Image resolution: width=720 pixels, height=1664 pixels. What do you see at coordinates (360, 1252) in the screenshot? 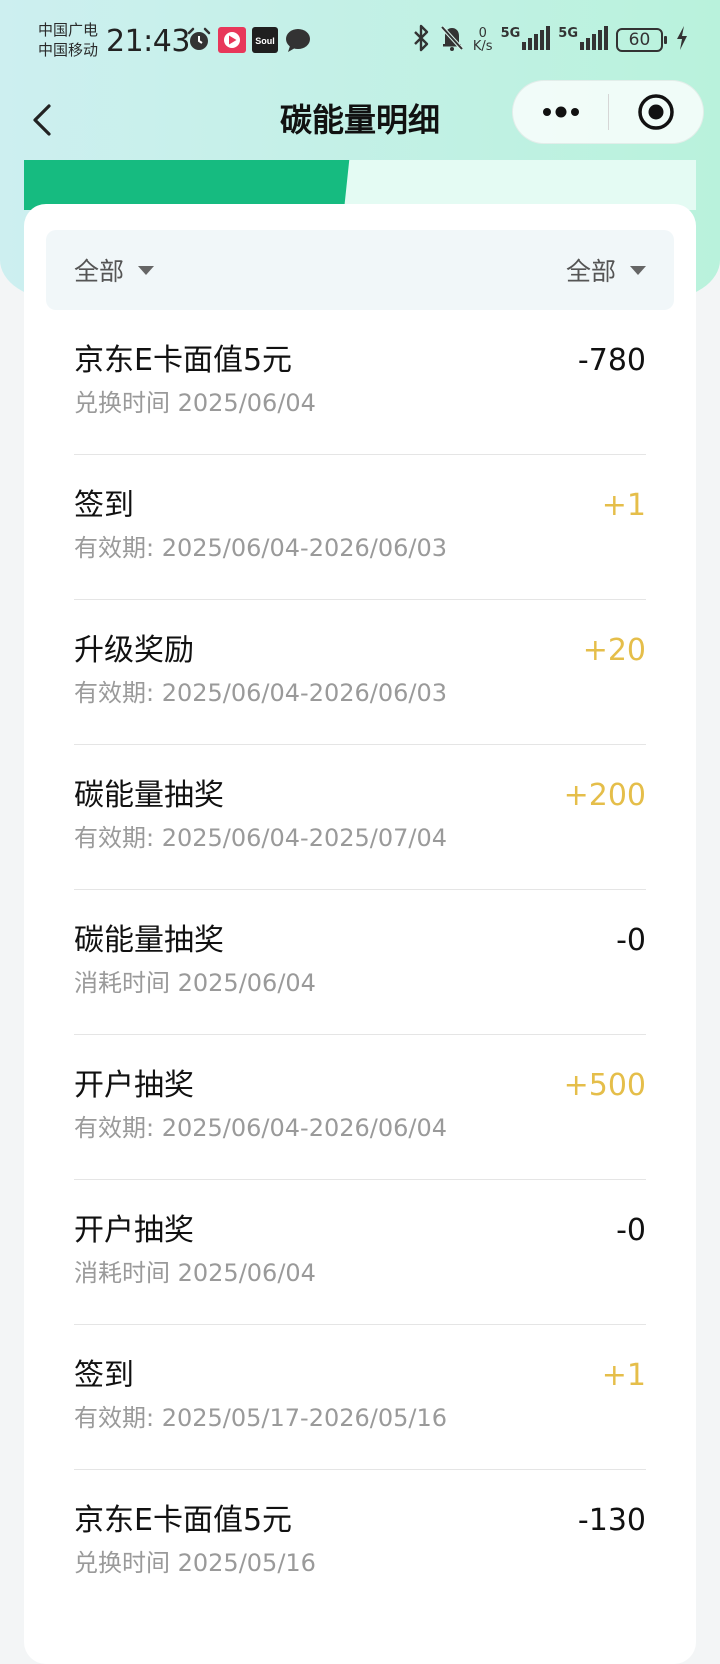
I see `list-item: 开户抽奖 消耗时间 2025/06/04 -0` at bounding box center [360, 1252].